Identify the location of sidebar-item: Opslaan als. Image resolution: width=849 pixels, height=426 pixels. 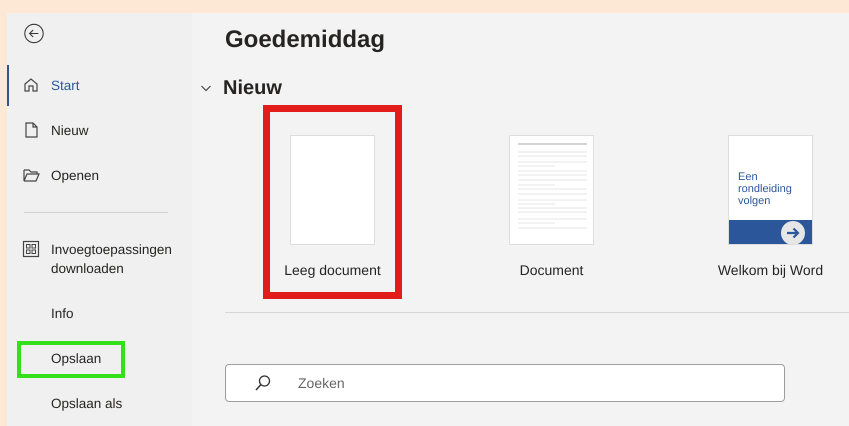
(99, 403).